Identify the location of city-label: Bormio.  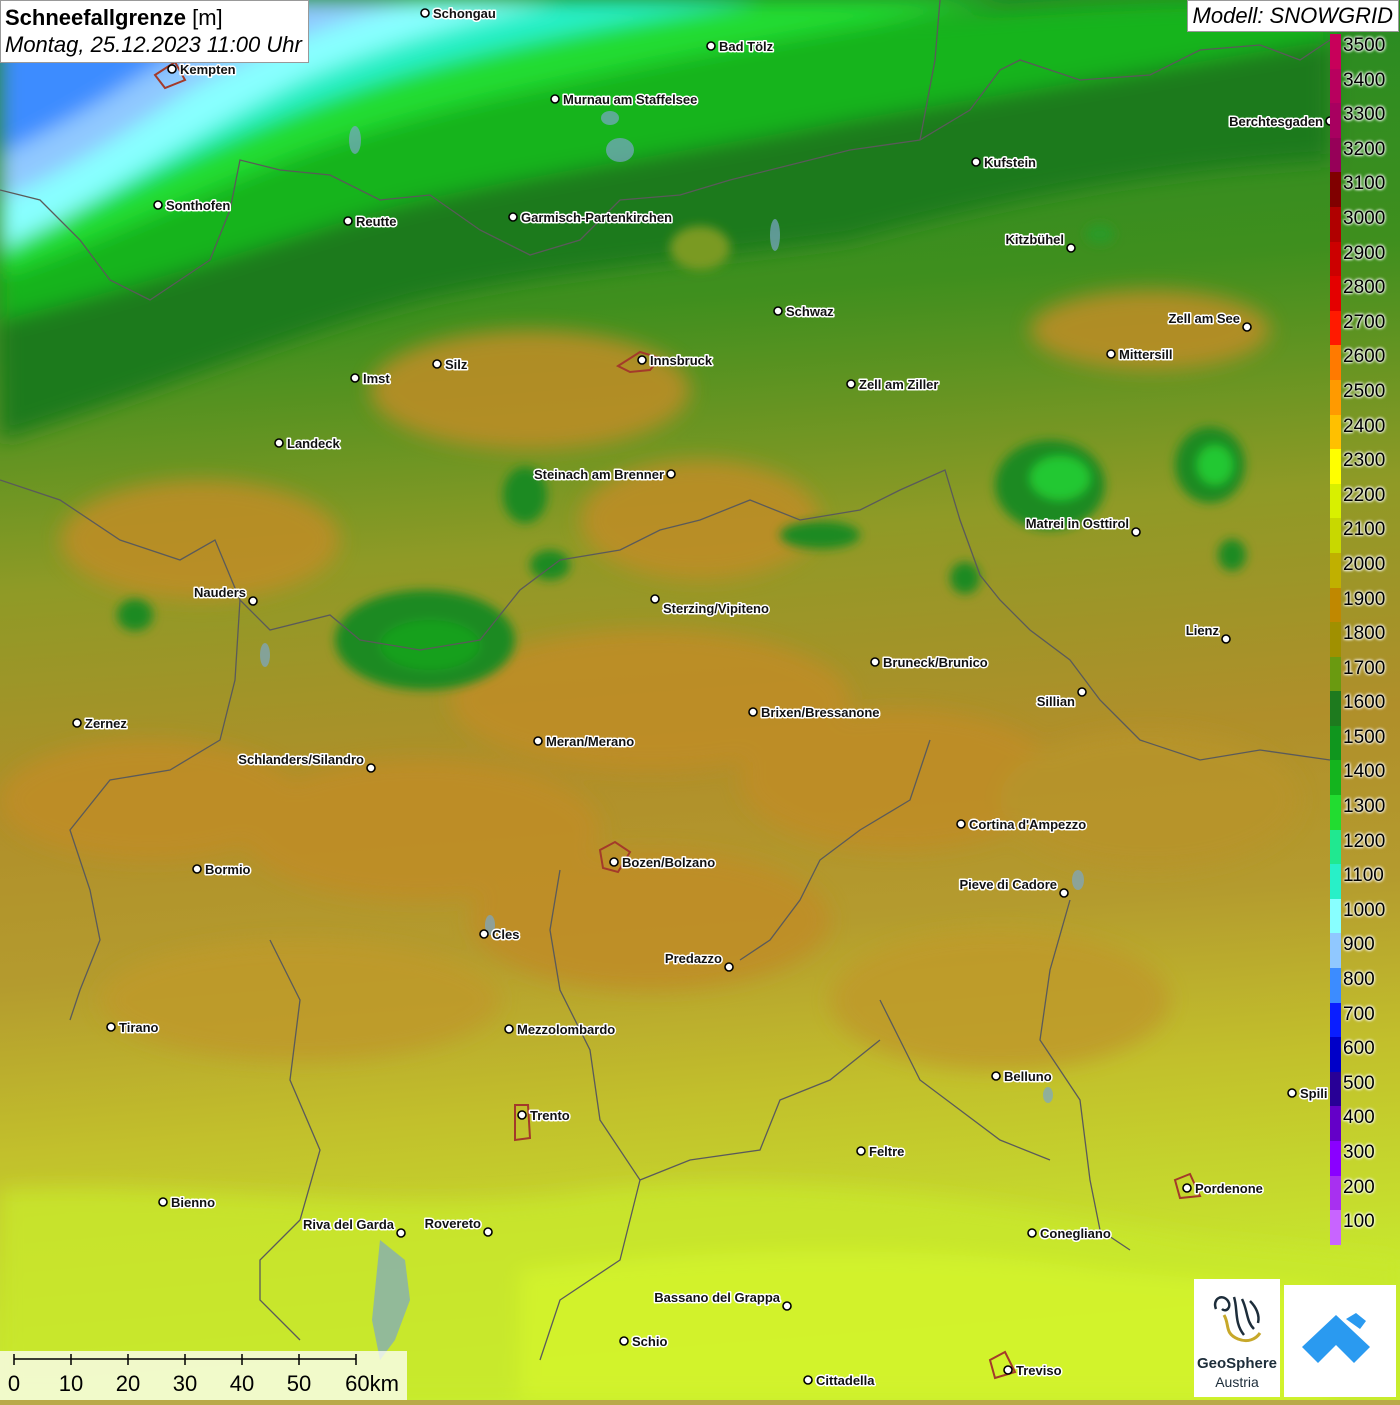
(228, 869).